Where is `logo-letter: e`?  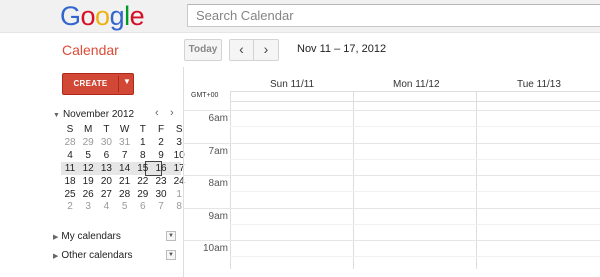 logo-letter: e is located at coordinates (137, 16).